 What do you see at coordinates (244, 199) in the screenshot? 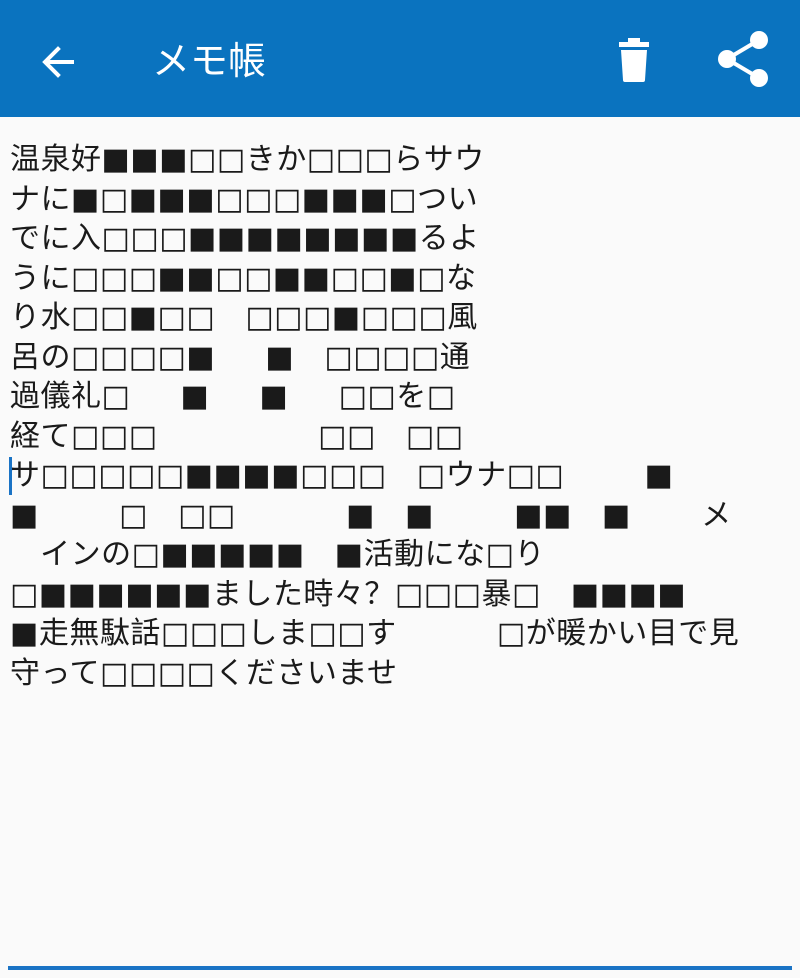
I see `memo-line: ナに■□■■■□□□■■■□つい` at bounding box center [244, 199].